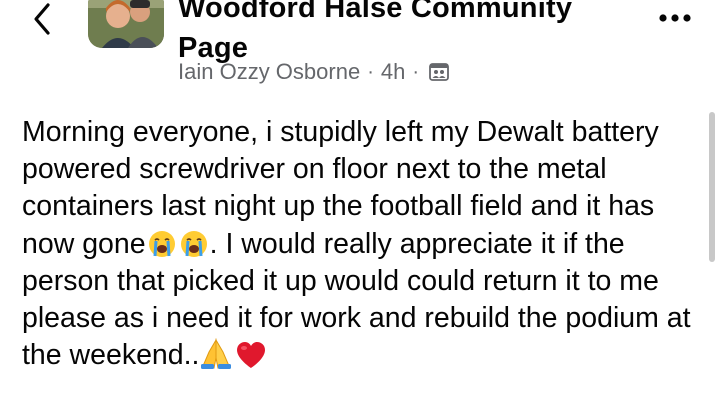 This screenshot has width=720, height=405. I want to click on more-options-button, so click(676, 18).